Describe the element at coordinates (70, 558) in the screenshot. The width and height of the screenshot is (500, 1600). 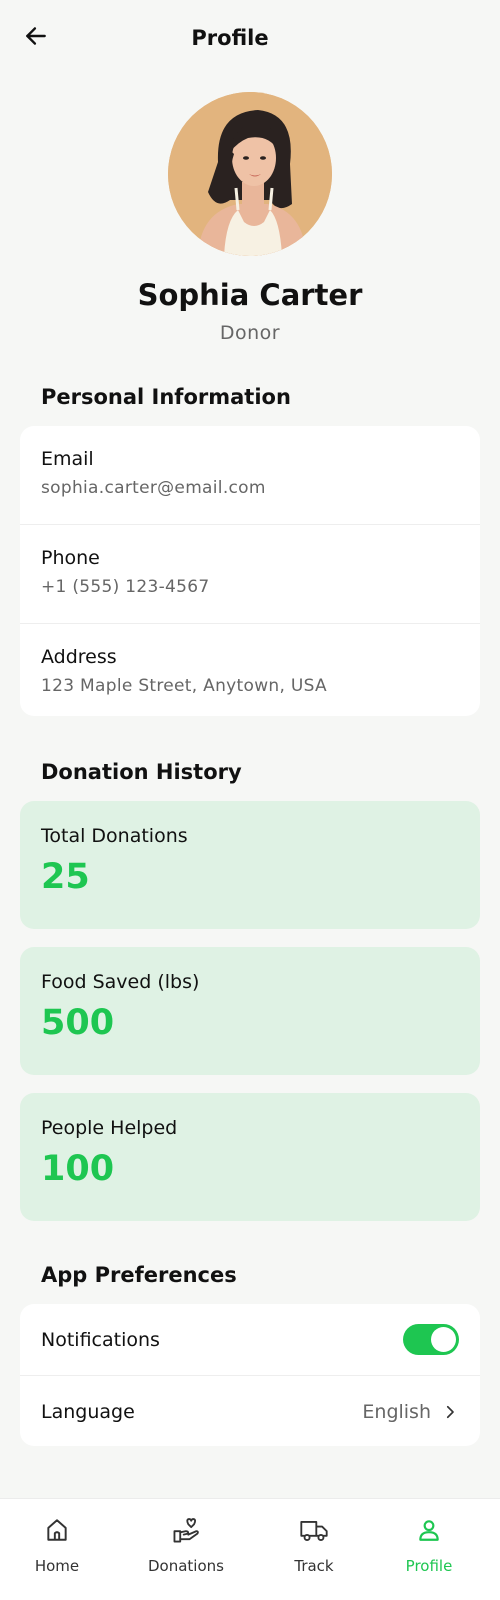
I see `info-label: Phone` at that location.